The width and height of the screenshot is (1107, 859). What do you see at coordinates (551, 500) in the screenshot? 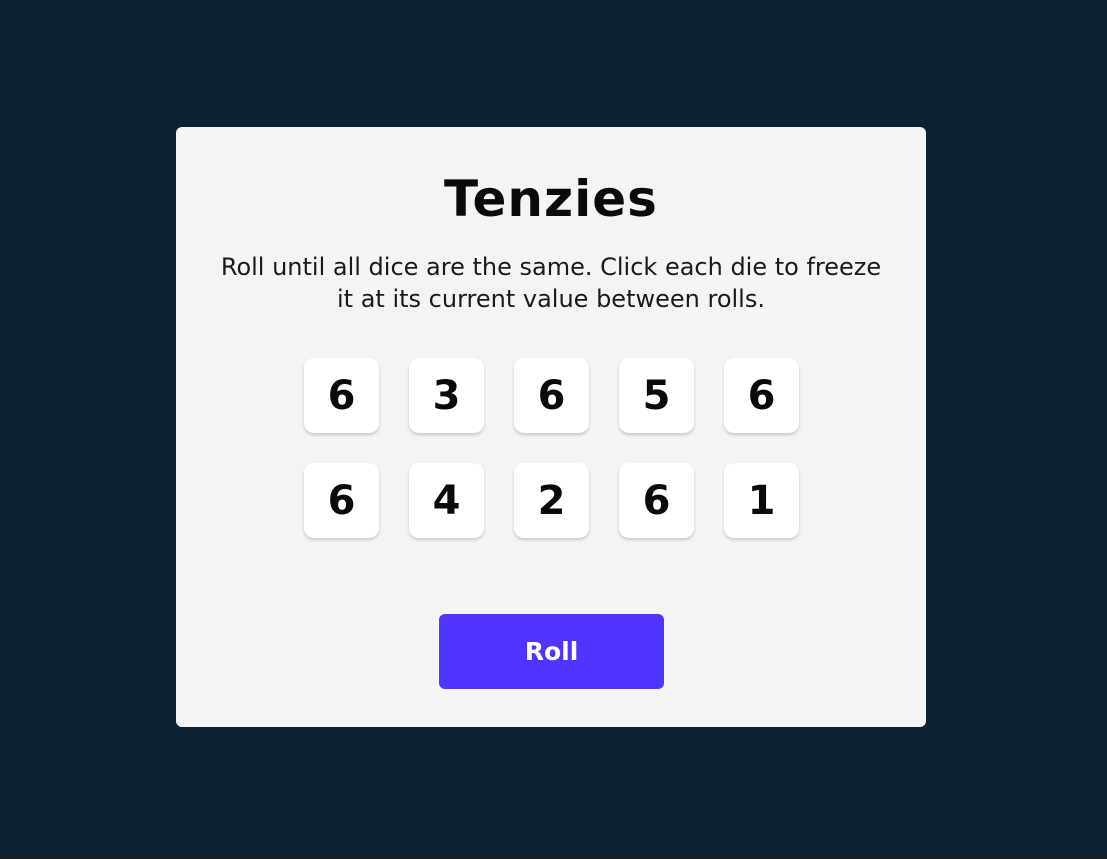
I see `die-8: 2` at bounding box center [551, 500].